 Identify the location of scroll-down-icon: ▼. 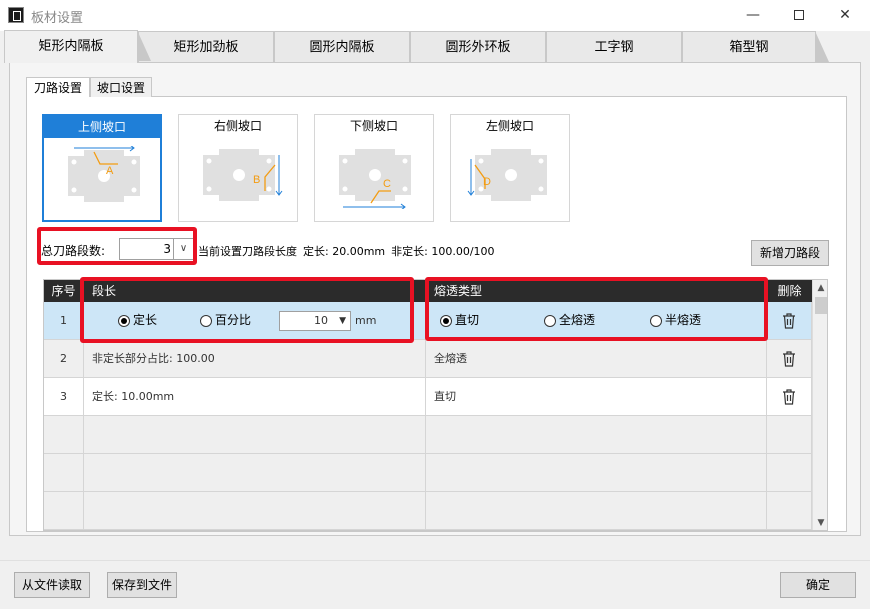
(820, 522).